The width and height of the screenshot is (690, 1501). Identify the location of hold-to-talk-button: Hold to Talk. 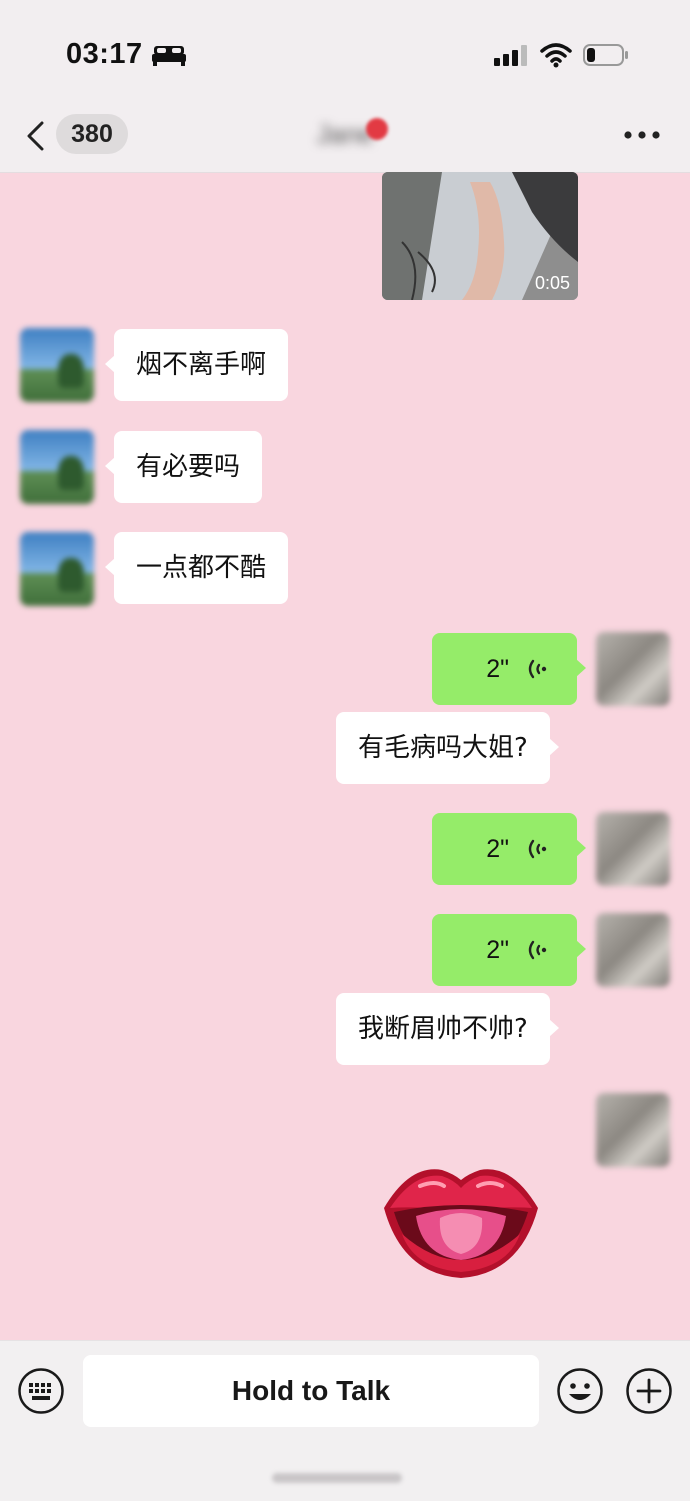
(311, 1391).